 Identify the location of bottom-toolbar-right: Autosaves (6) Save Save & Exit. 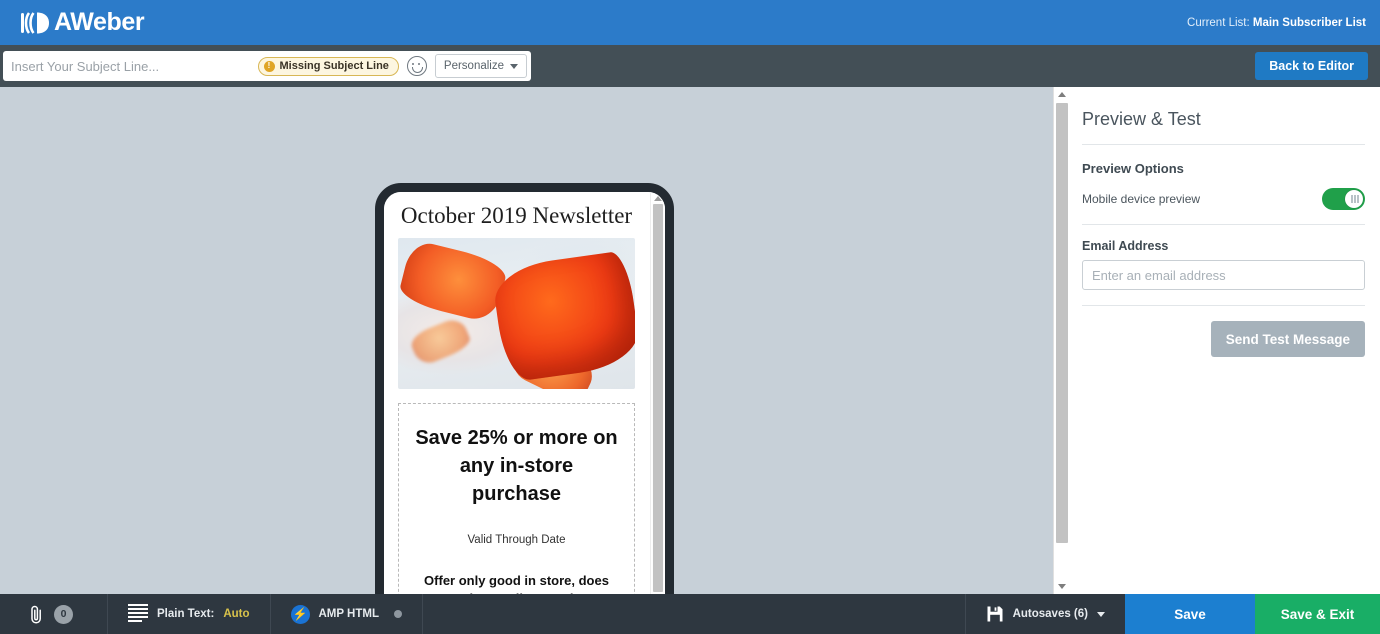
(1172, 614).